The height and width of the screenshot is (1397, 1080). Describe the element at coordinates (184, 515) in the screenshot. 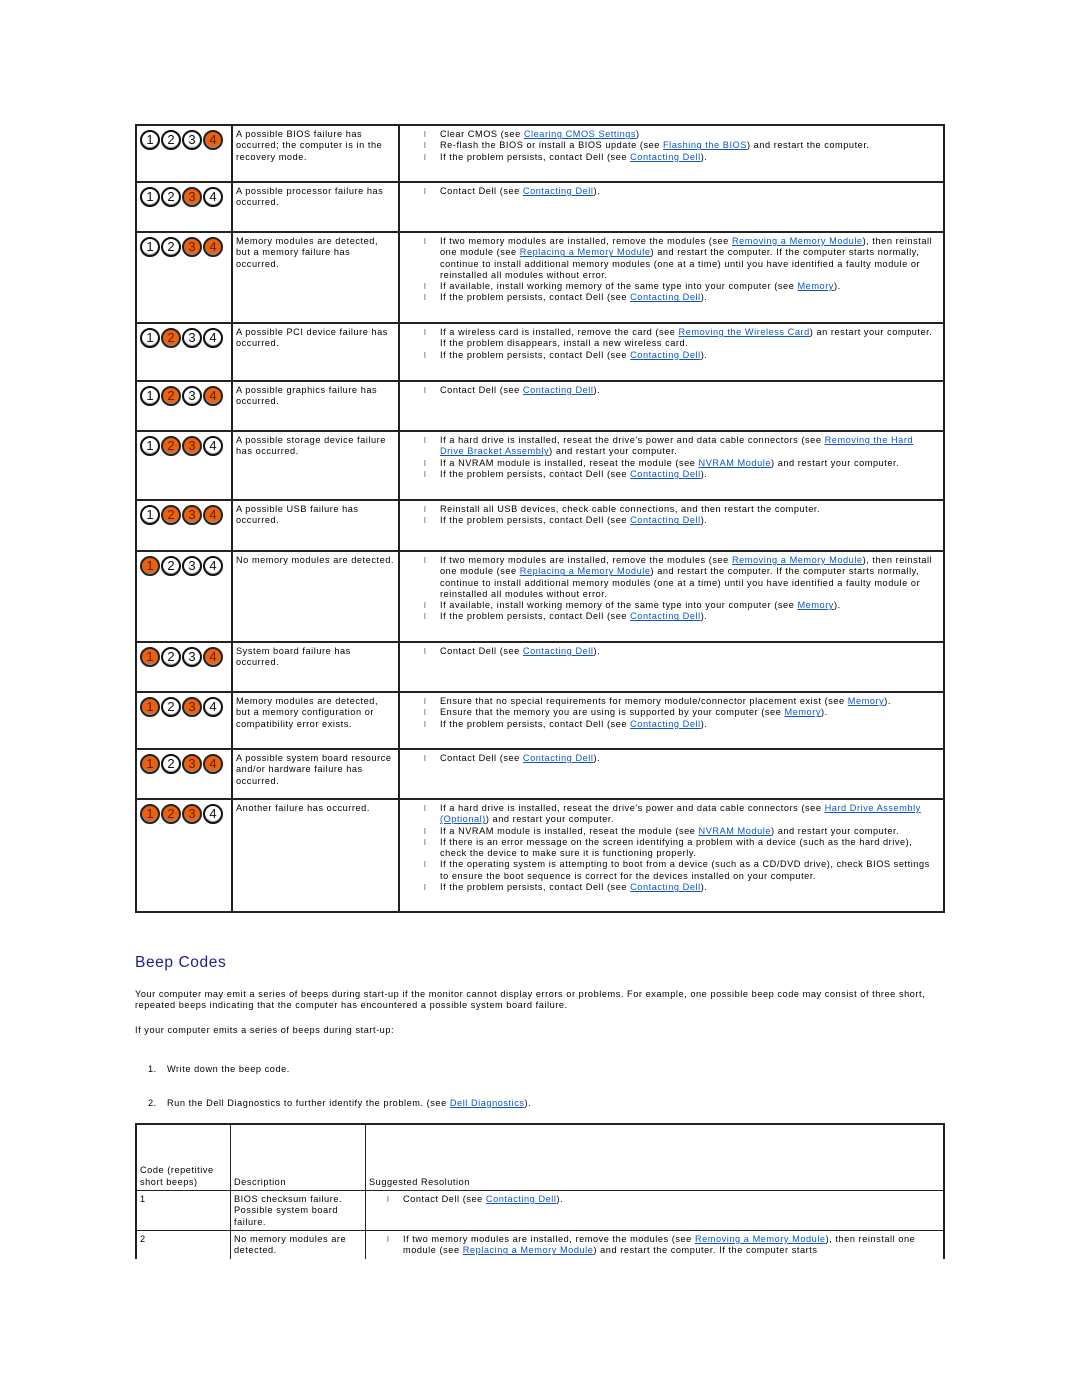

I see `diagnostic-lights: 1234` at that location.